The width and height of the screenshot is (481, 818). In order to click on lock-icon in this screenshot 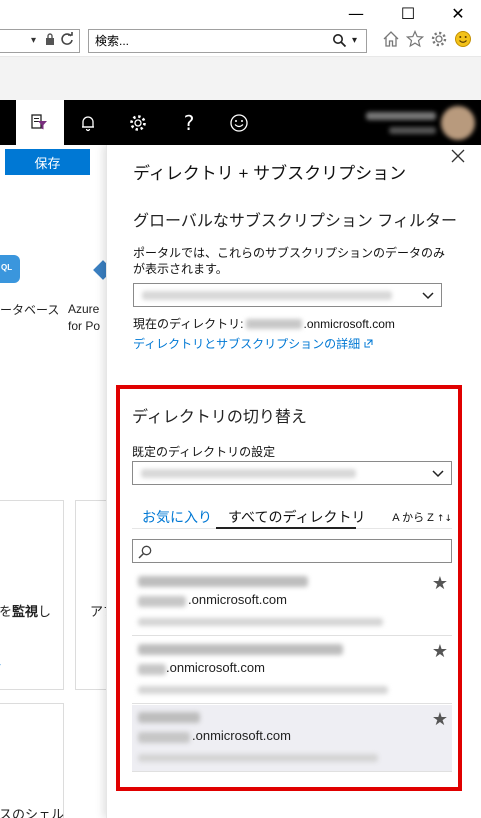, I will do `click(50, 41)`.